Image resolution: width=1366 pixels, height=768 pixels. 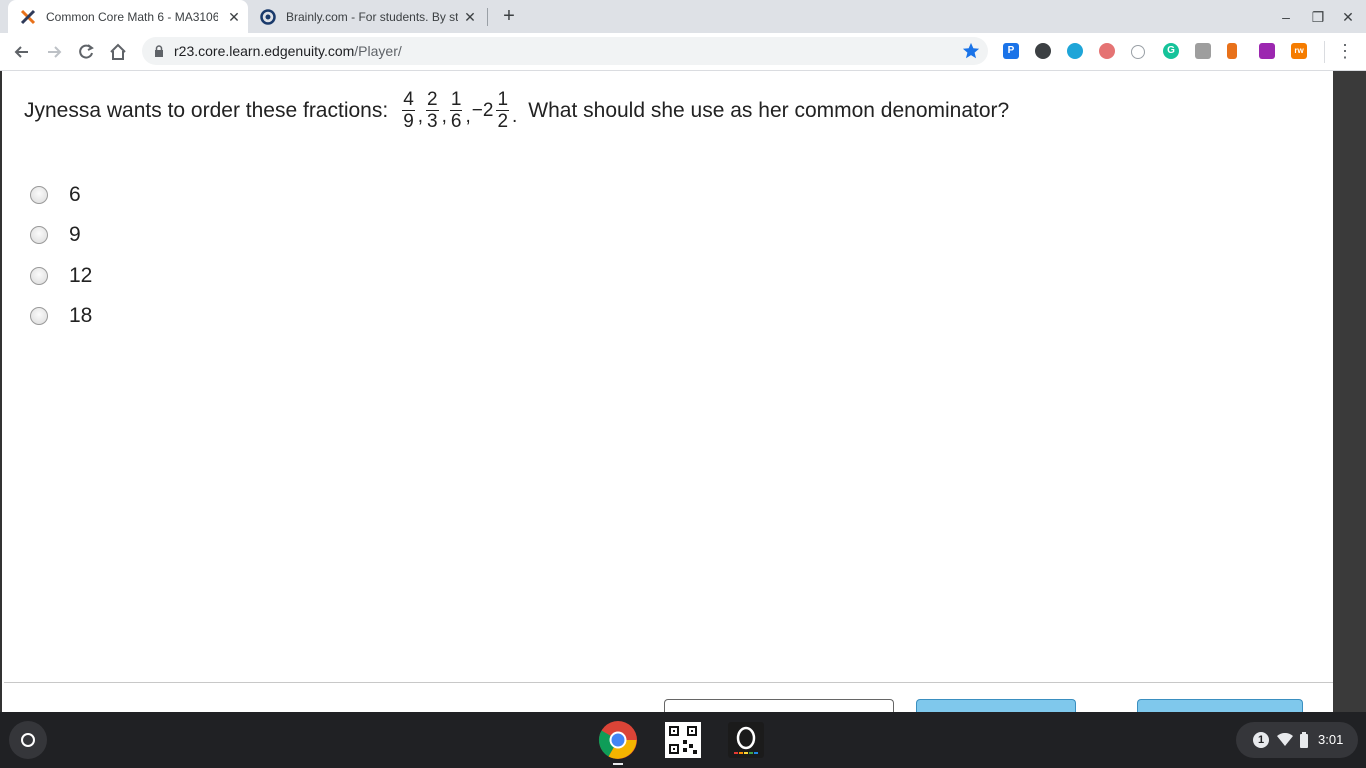 I want to click on answer-choice: 12, so click(x=61, y=276).